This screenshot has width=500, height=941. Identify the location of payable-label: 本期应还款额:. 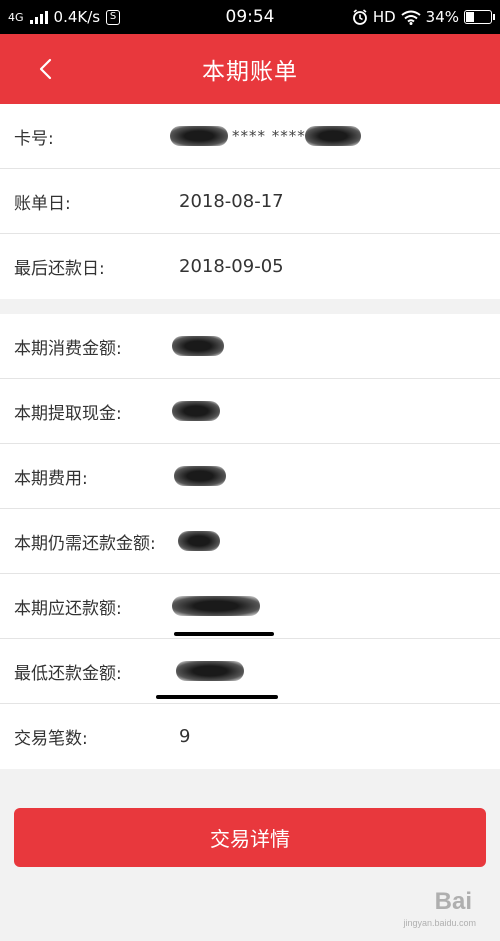
(68, 608).